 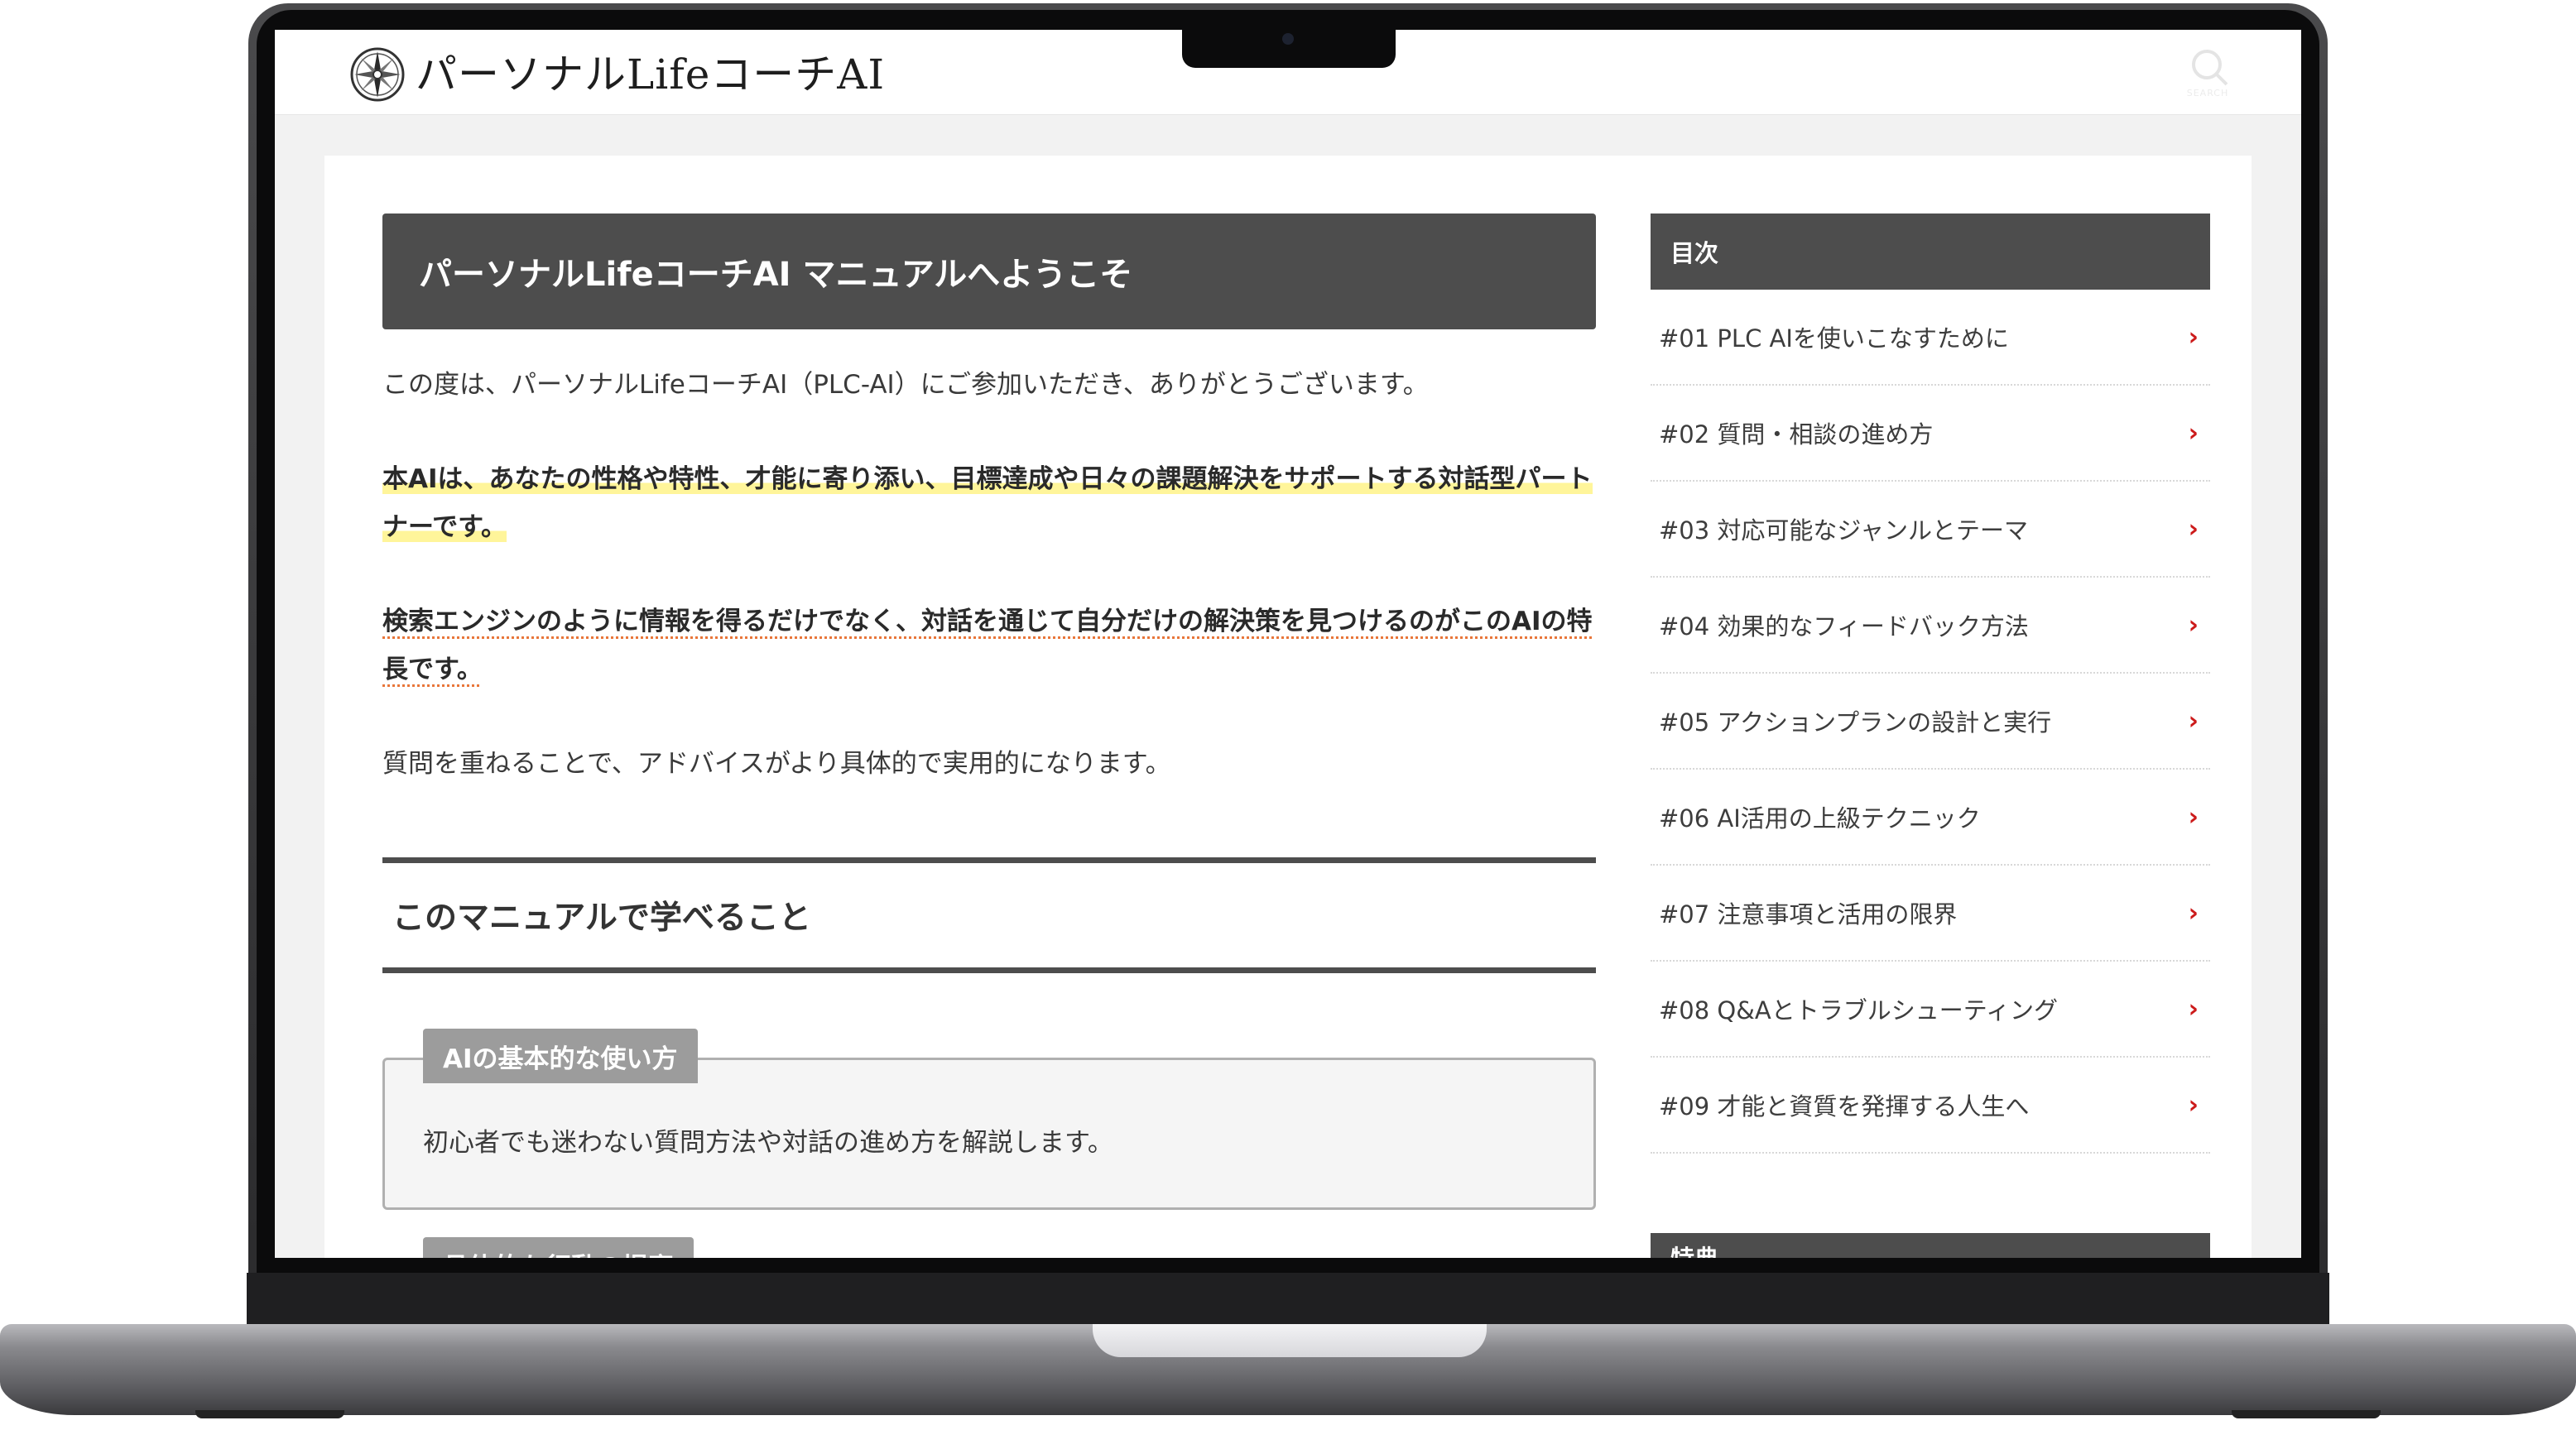 What do you see at coordinates (768, 1143) in the screenshot?
I see `caption-box-text: 初心者でも迷わない質問方法や対話の進め方を解説します。` at bounding box center [768, 1143].